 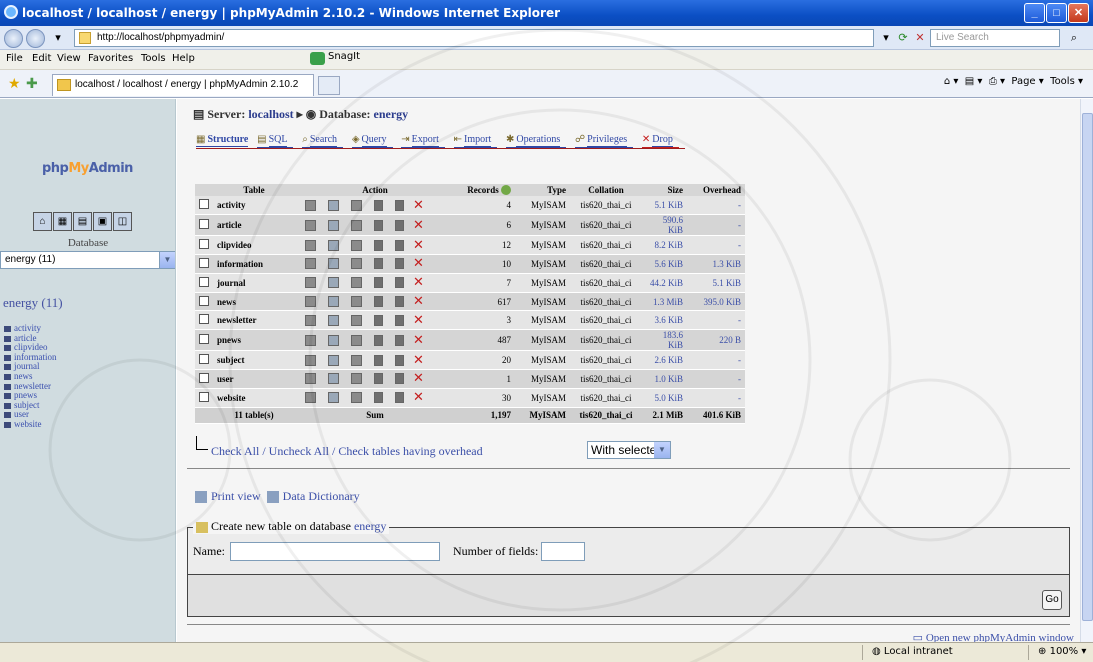 What do you see at coordinates (660, 141) in the screenshot?
I see `tab-drop: ✕ Drop` at bounding box center [660, 141].